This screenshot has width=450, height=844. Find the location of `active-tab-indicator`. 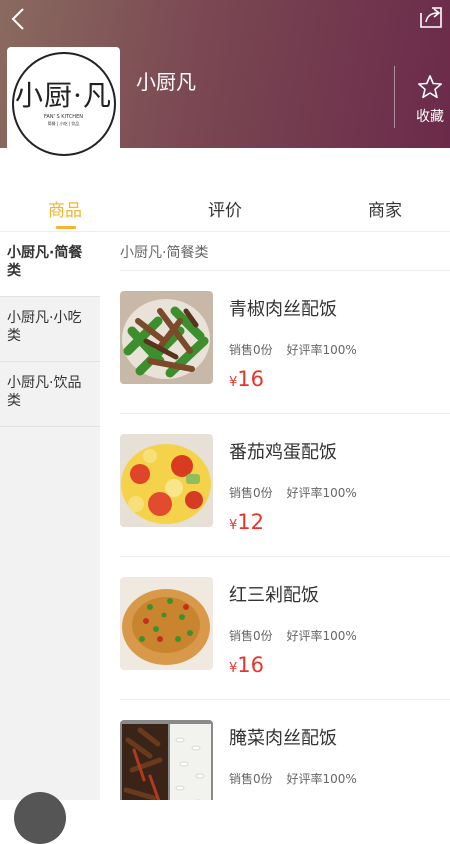

active-tab-indicator is located at coordinates (66, 227).